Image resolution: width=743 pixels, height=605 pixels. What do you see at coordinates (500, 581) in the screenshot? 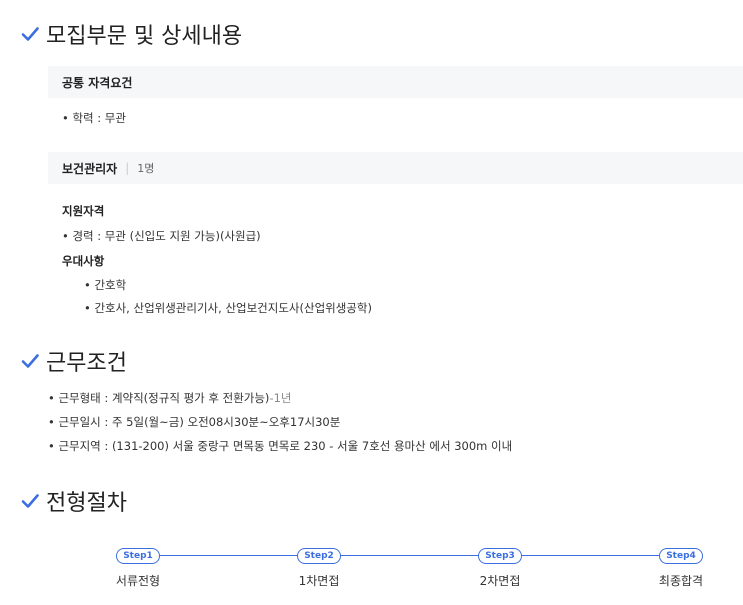
I see `step-label: 2차면접` at bounding box center [500, 581].